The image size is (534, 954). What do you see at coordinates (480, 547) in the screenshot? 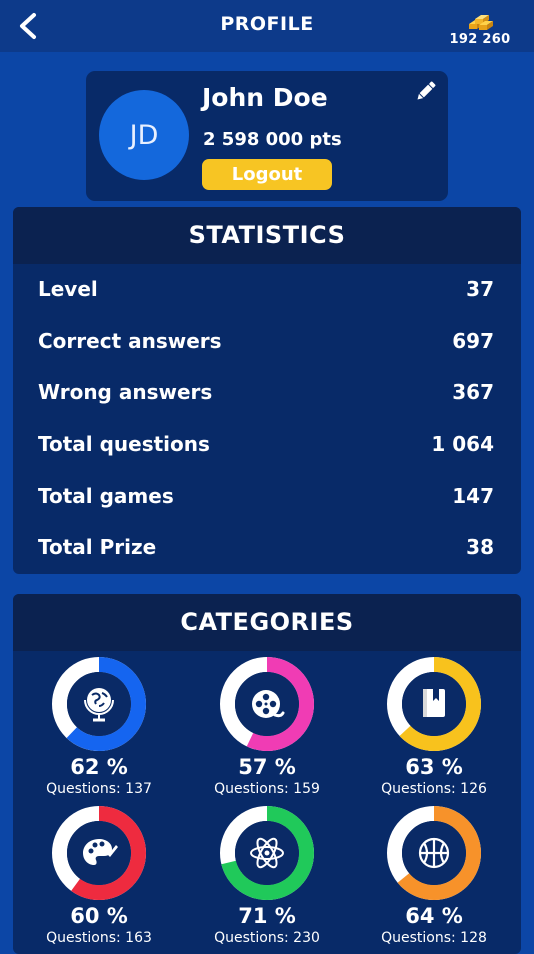
I see `stat-value: 38` at bounding box center [480, 547].